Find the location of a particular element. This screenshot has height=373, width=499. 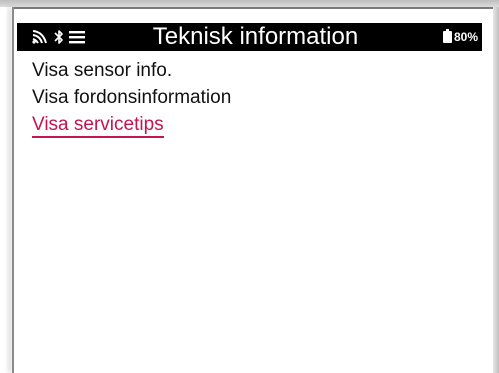

menu-item-label: Visa fordonsinformation is located at coordinates (132, 97).